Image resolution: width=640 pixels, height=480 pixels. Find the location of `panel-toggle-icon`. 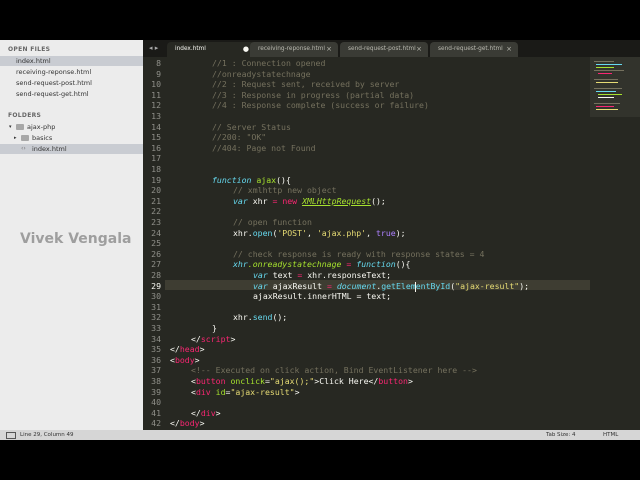

panel-toggle-icon is located at coordinates (11, 435).